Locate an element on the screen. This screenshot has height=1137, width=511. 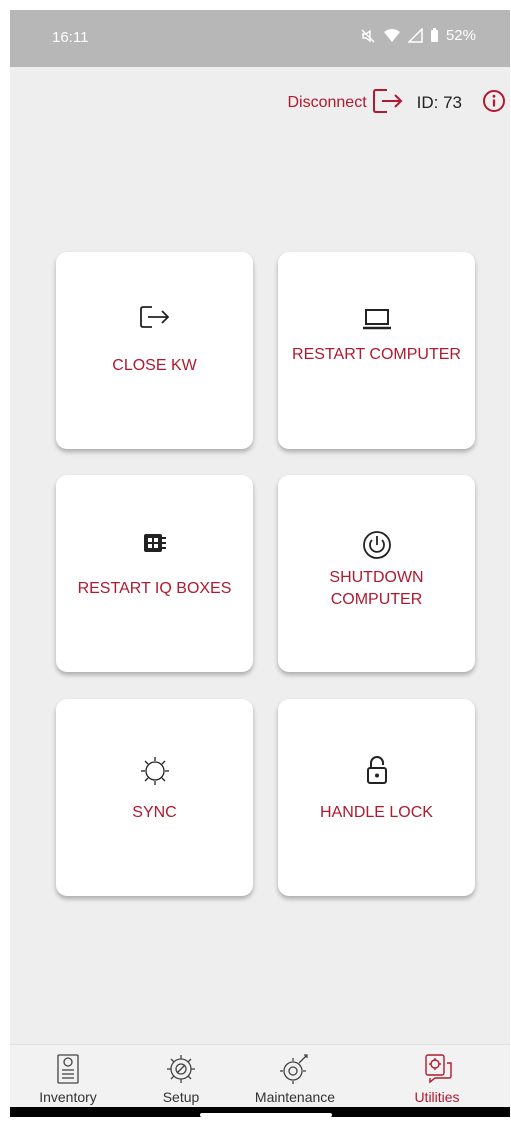
wifi-icon is located at coordinates (392, 35).